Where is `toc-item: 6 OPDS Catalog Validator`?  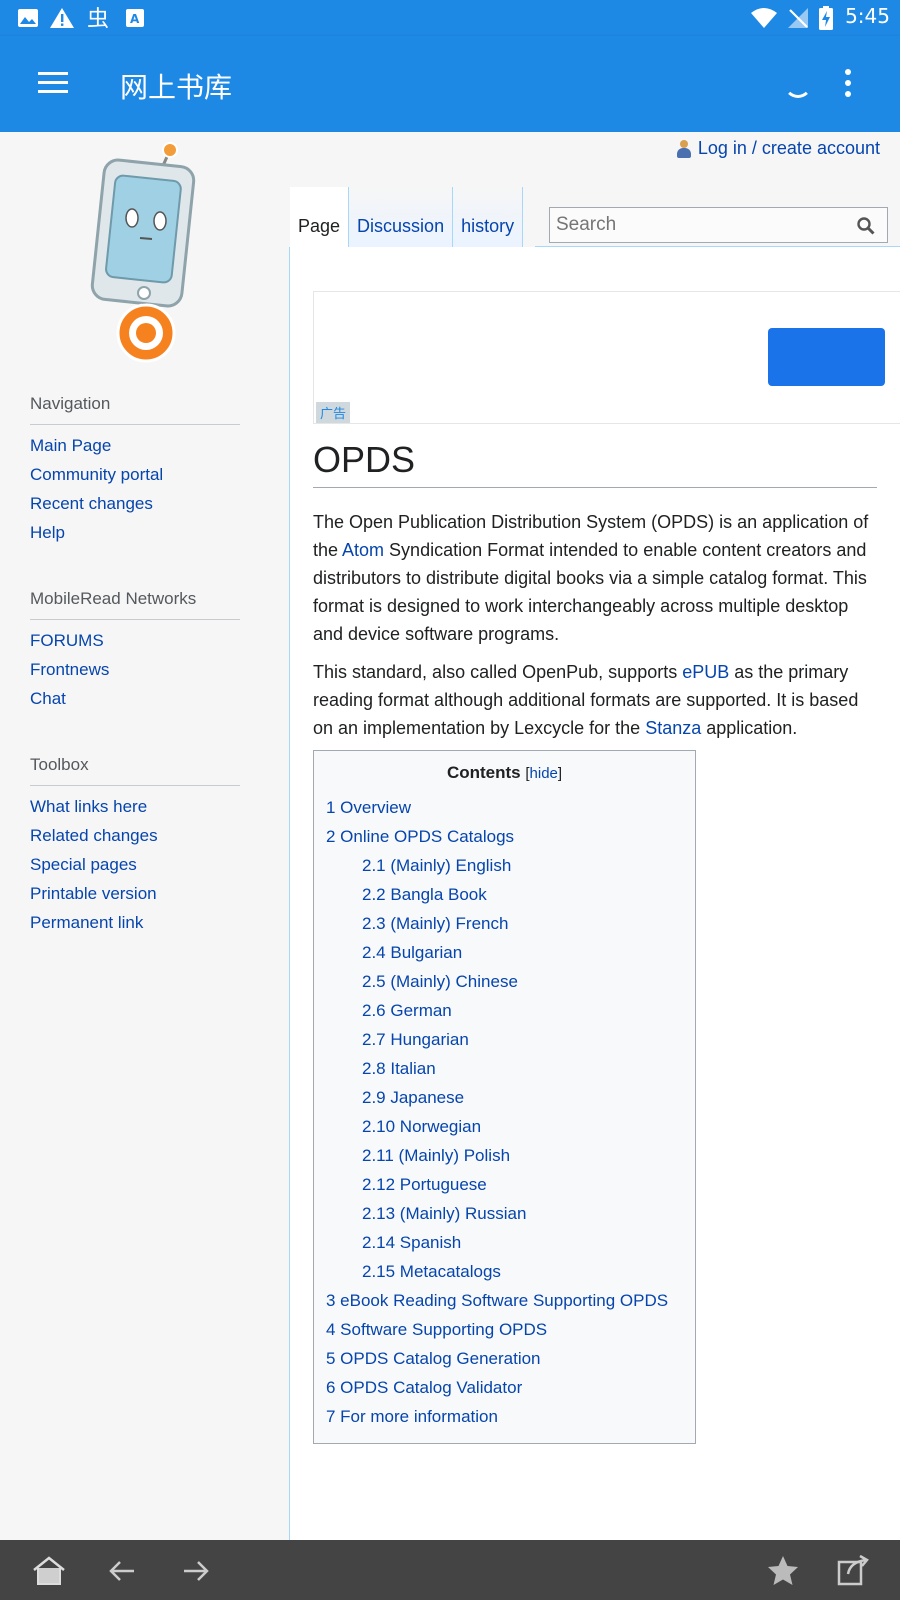 toc-item: 6 OPDS Catalog Validator is located at coordinates (504, 1387).